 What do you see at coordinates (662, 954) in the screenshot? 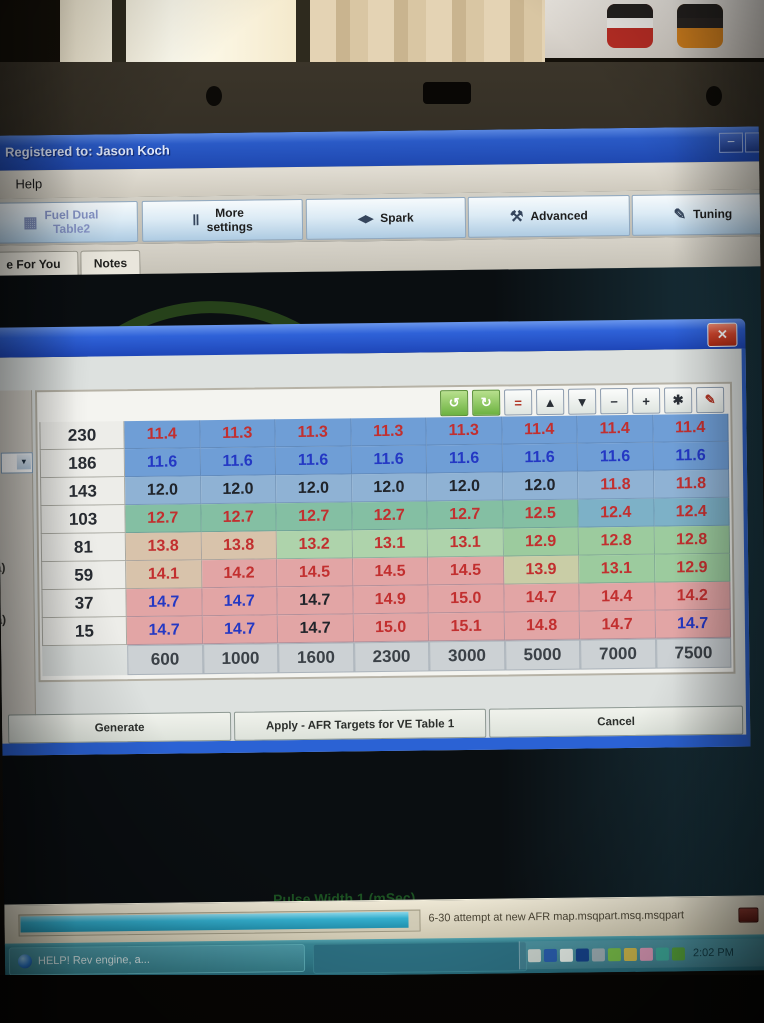
I see `antivirus-icon` at bounding box center [662, 954].